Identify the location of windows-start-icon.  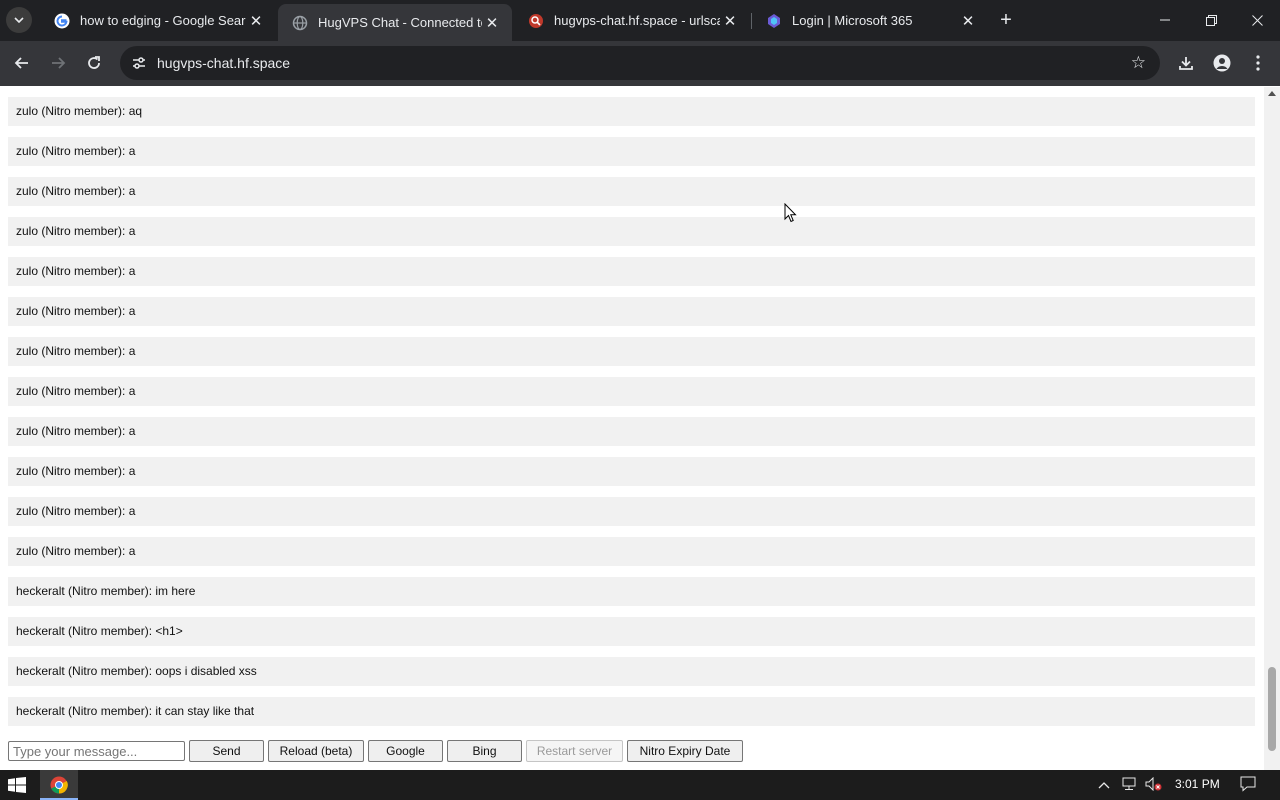
(17, 785).